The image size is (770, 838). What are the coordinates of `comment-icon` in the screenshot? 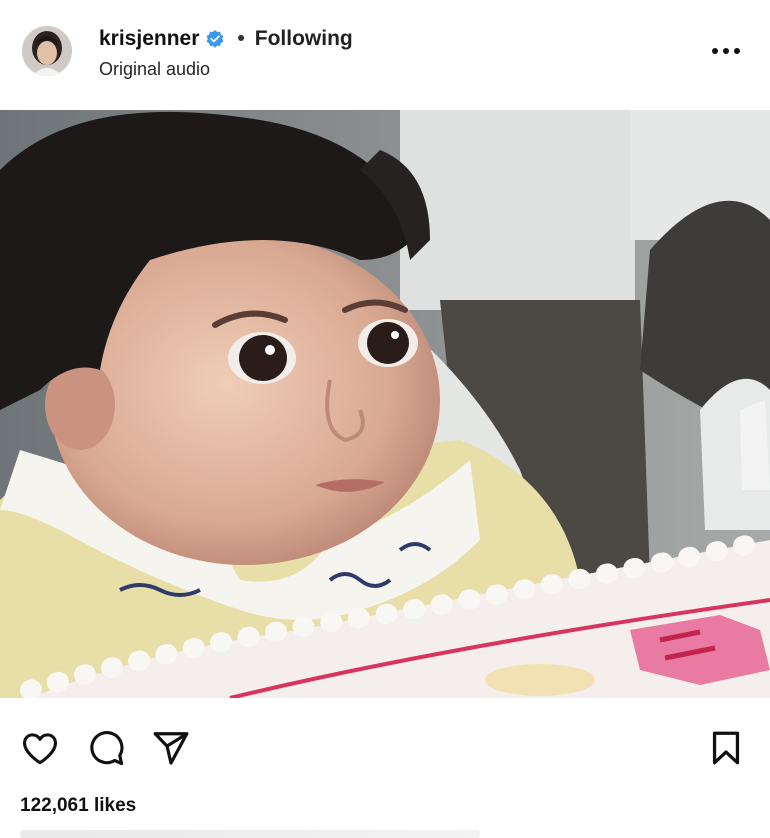 It's located at (107, 748).